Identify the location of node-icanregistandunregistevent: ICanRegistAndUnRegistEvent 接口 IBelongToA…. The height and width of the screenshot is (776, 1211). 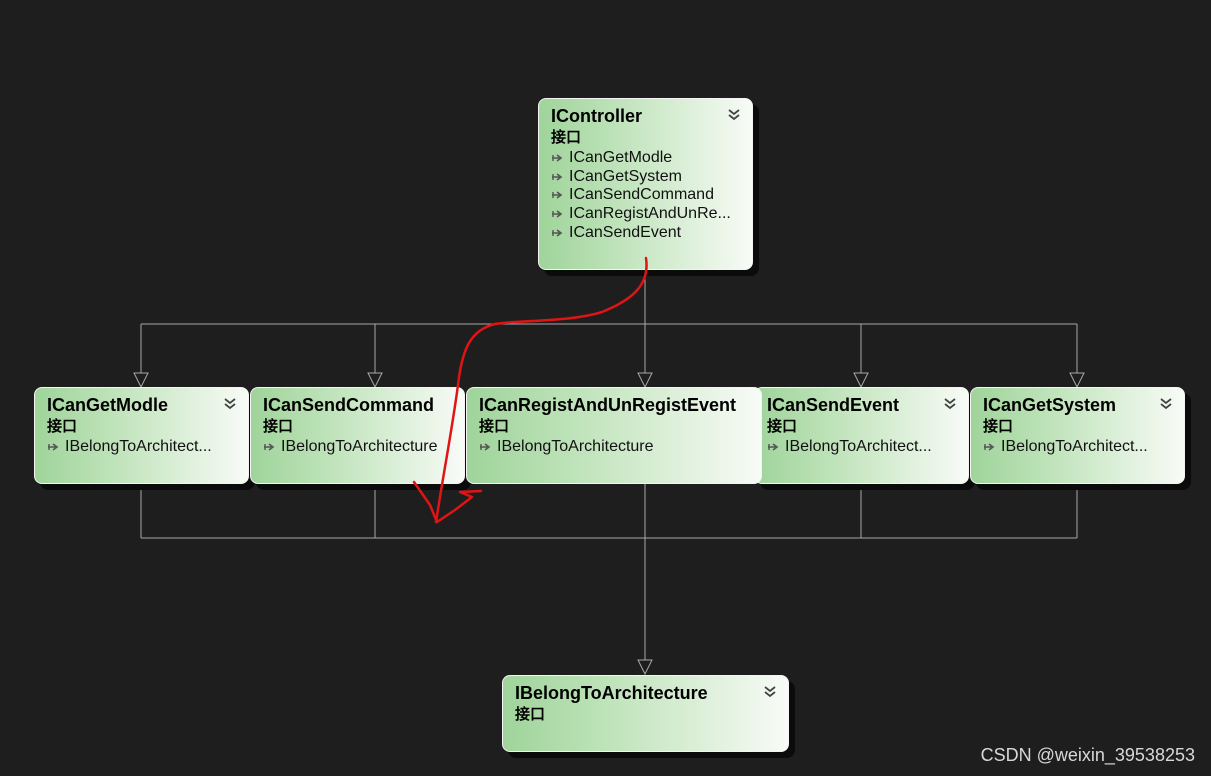
(614, 435).